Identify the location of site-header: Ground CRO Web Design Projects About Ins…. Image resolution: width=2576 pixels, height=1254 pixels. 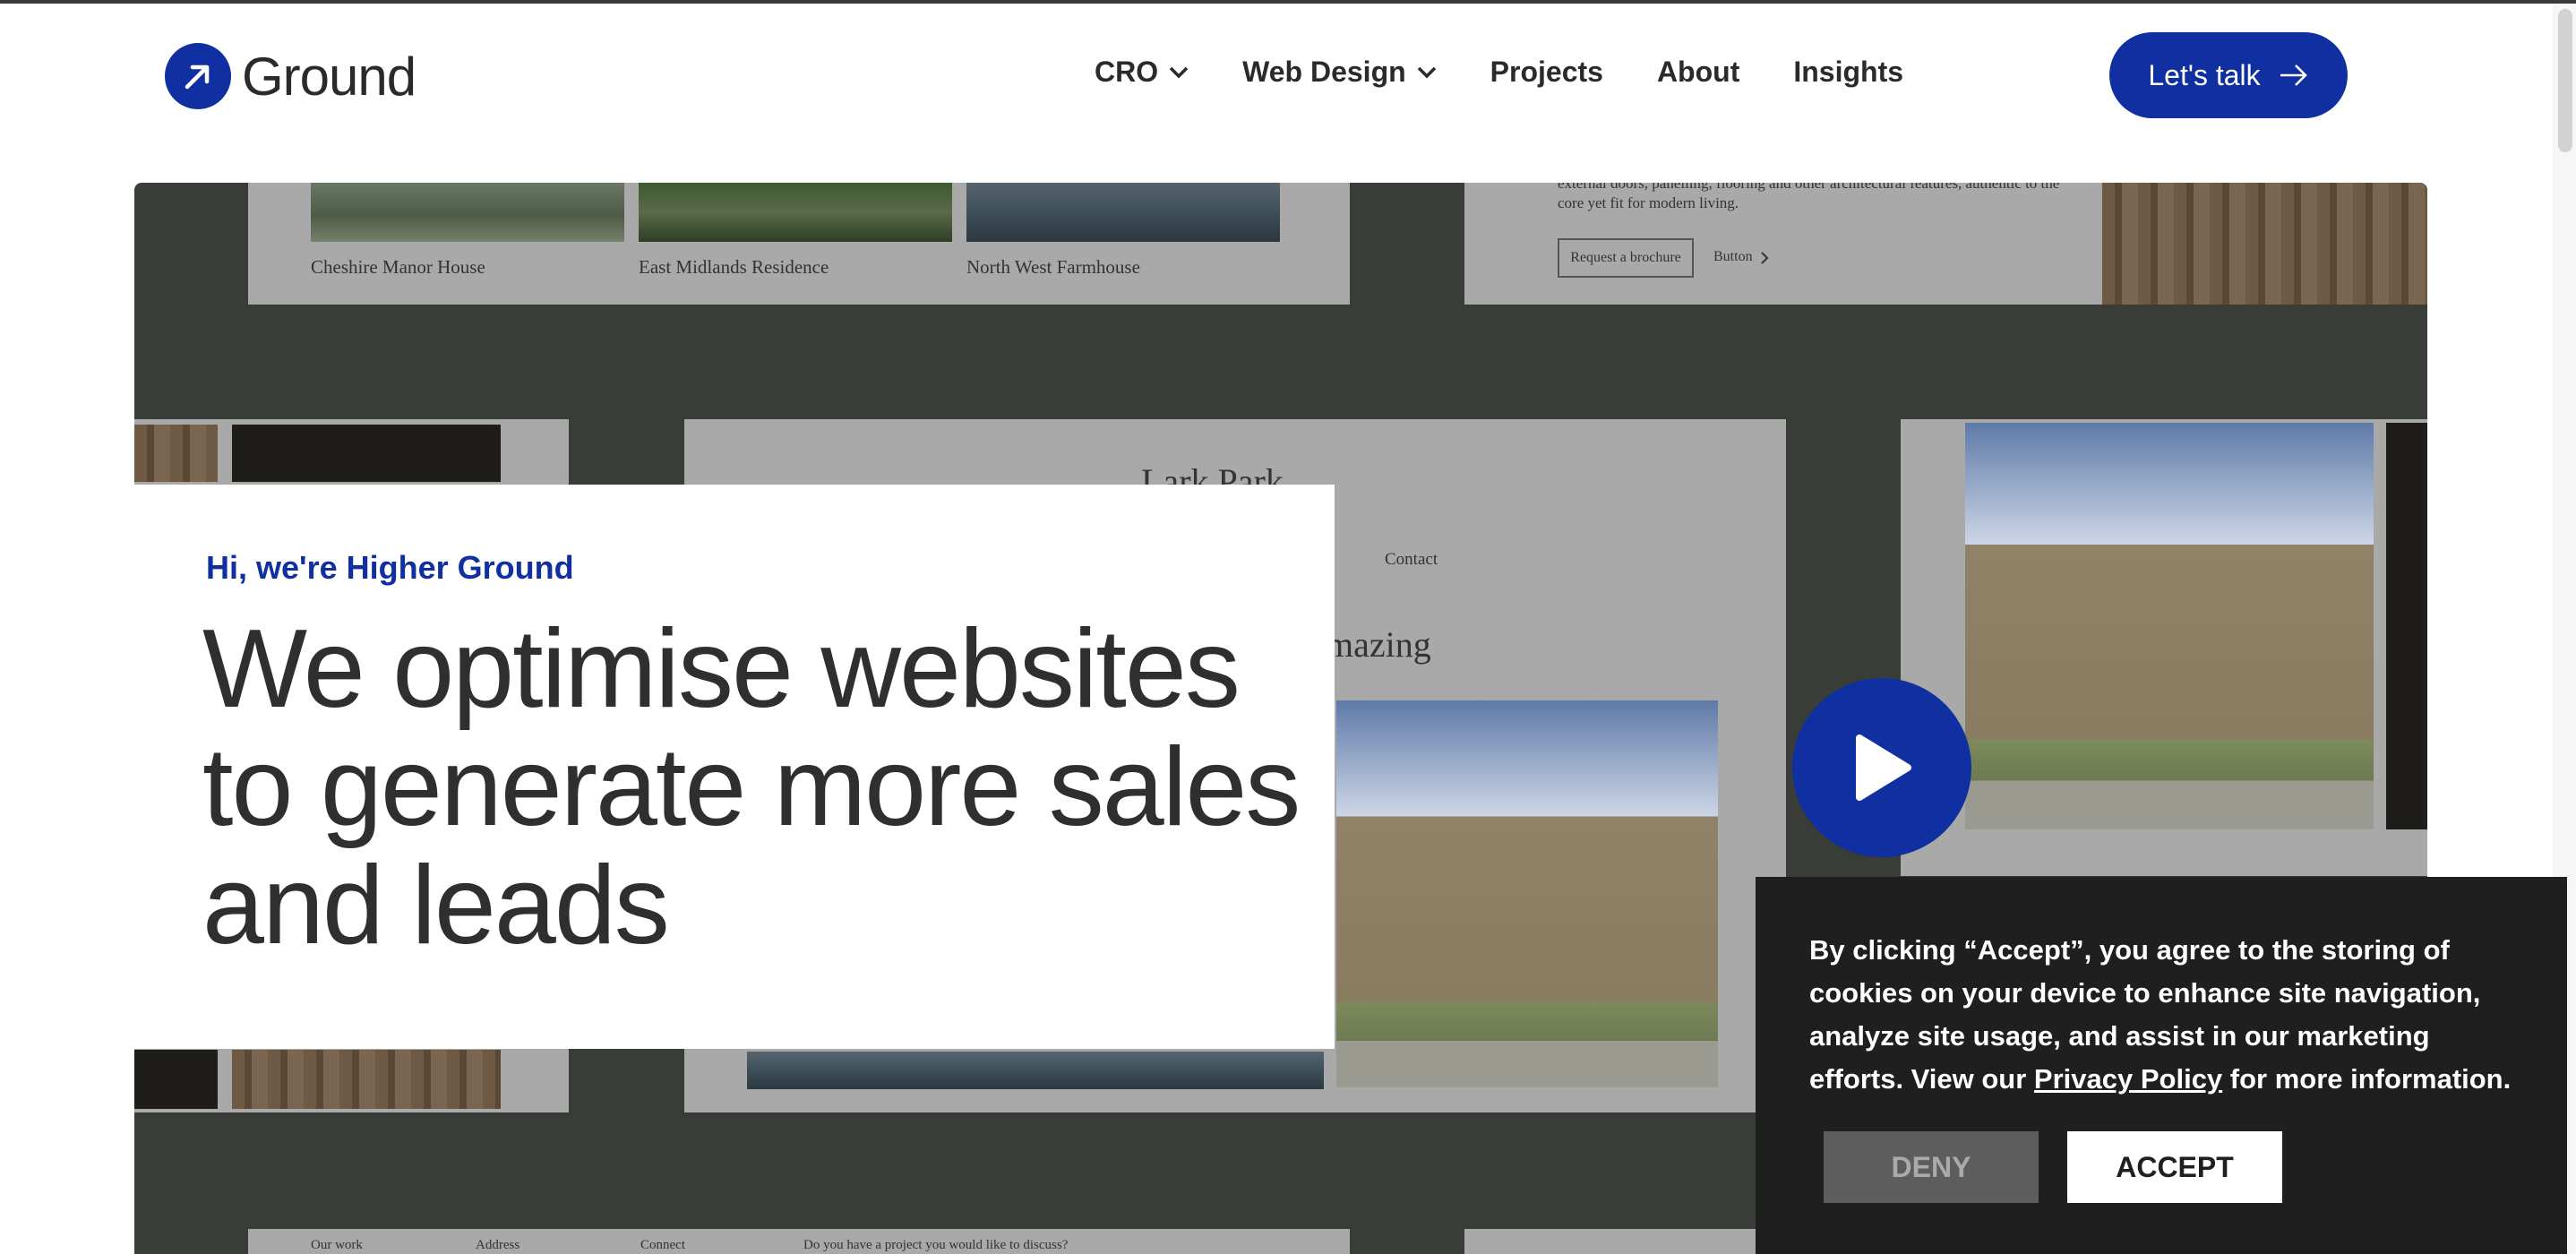
(1288, 91).